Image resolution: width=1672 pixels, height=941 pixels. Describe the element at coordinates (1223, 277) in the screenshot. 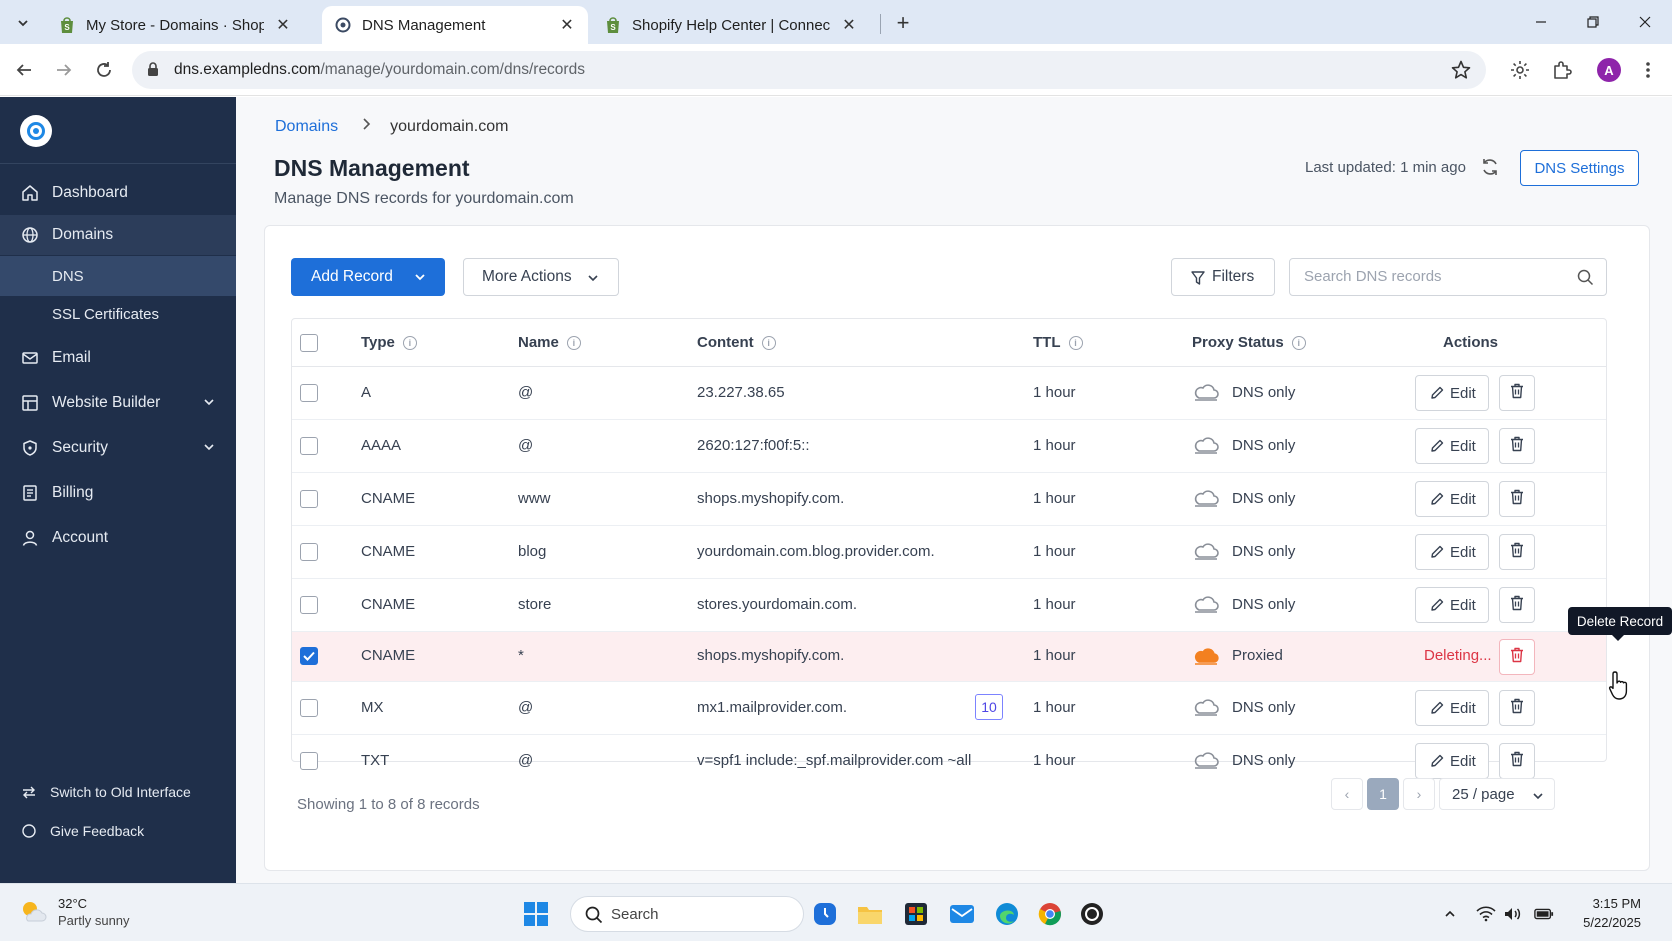

I see `filters-button: Filters` at that location.